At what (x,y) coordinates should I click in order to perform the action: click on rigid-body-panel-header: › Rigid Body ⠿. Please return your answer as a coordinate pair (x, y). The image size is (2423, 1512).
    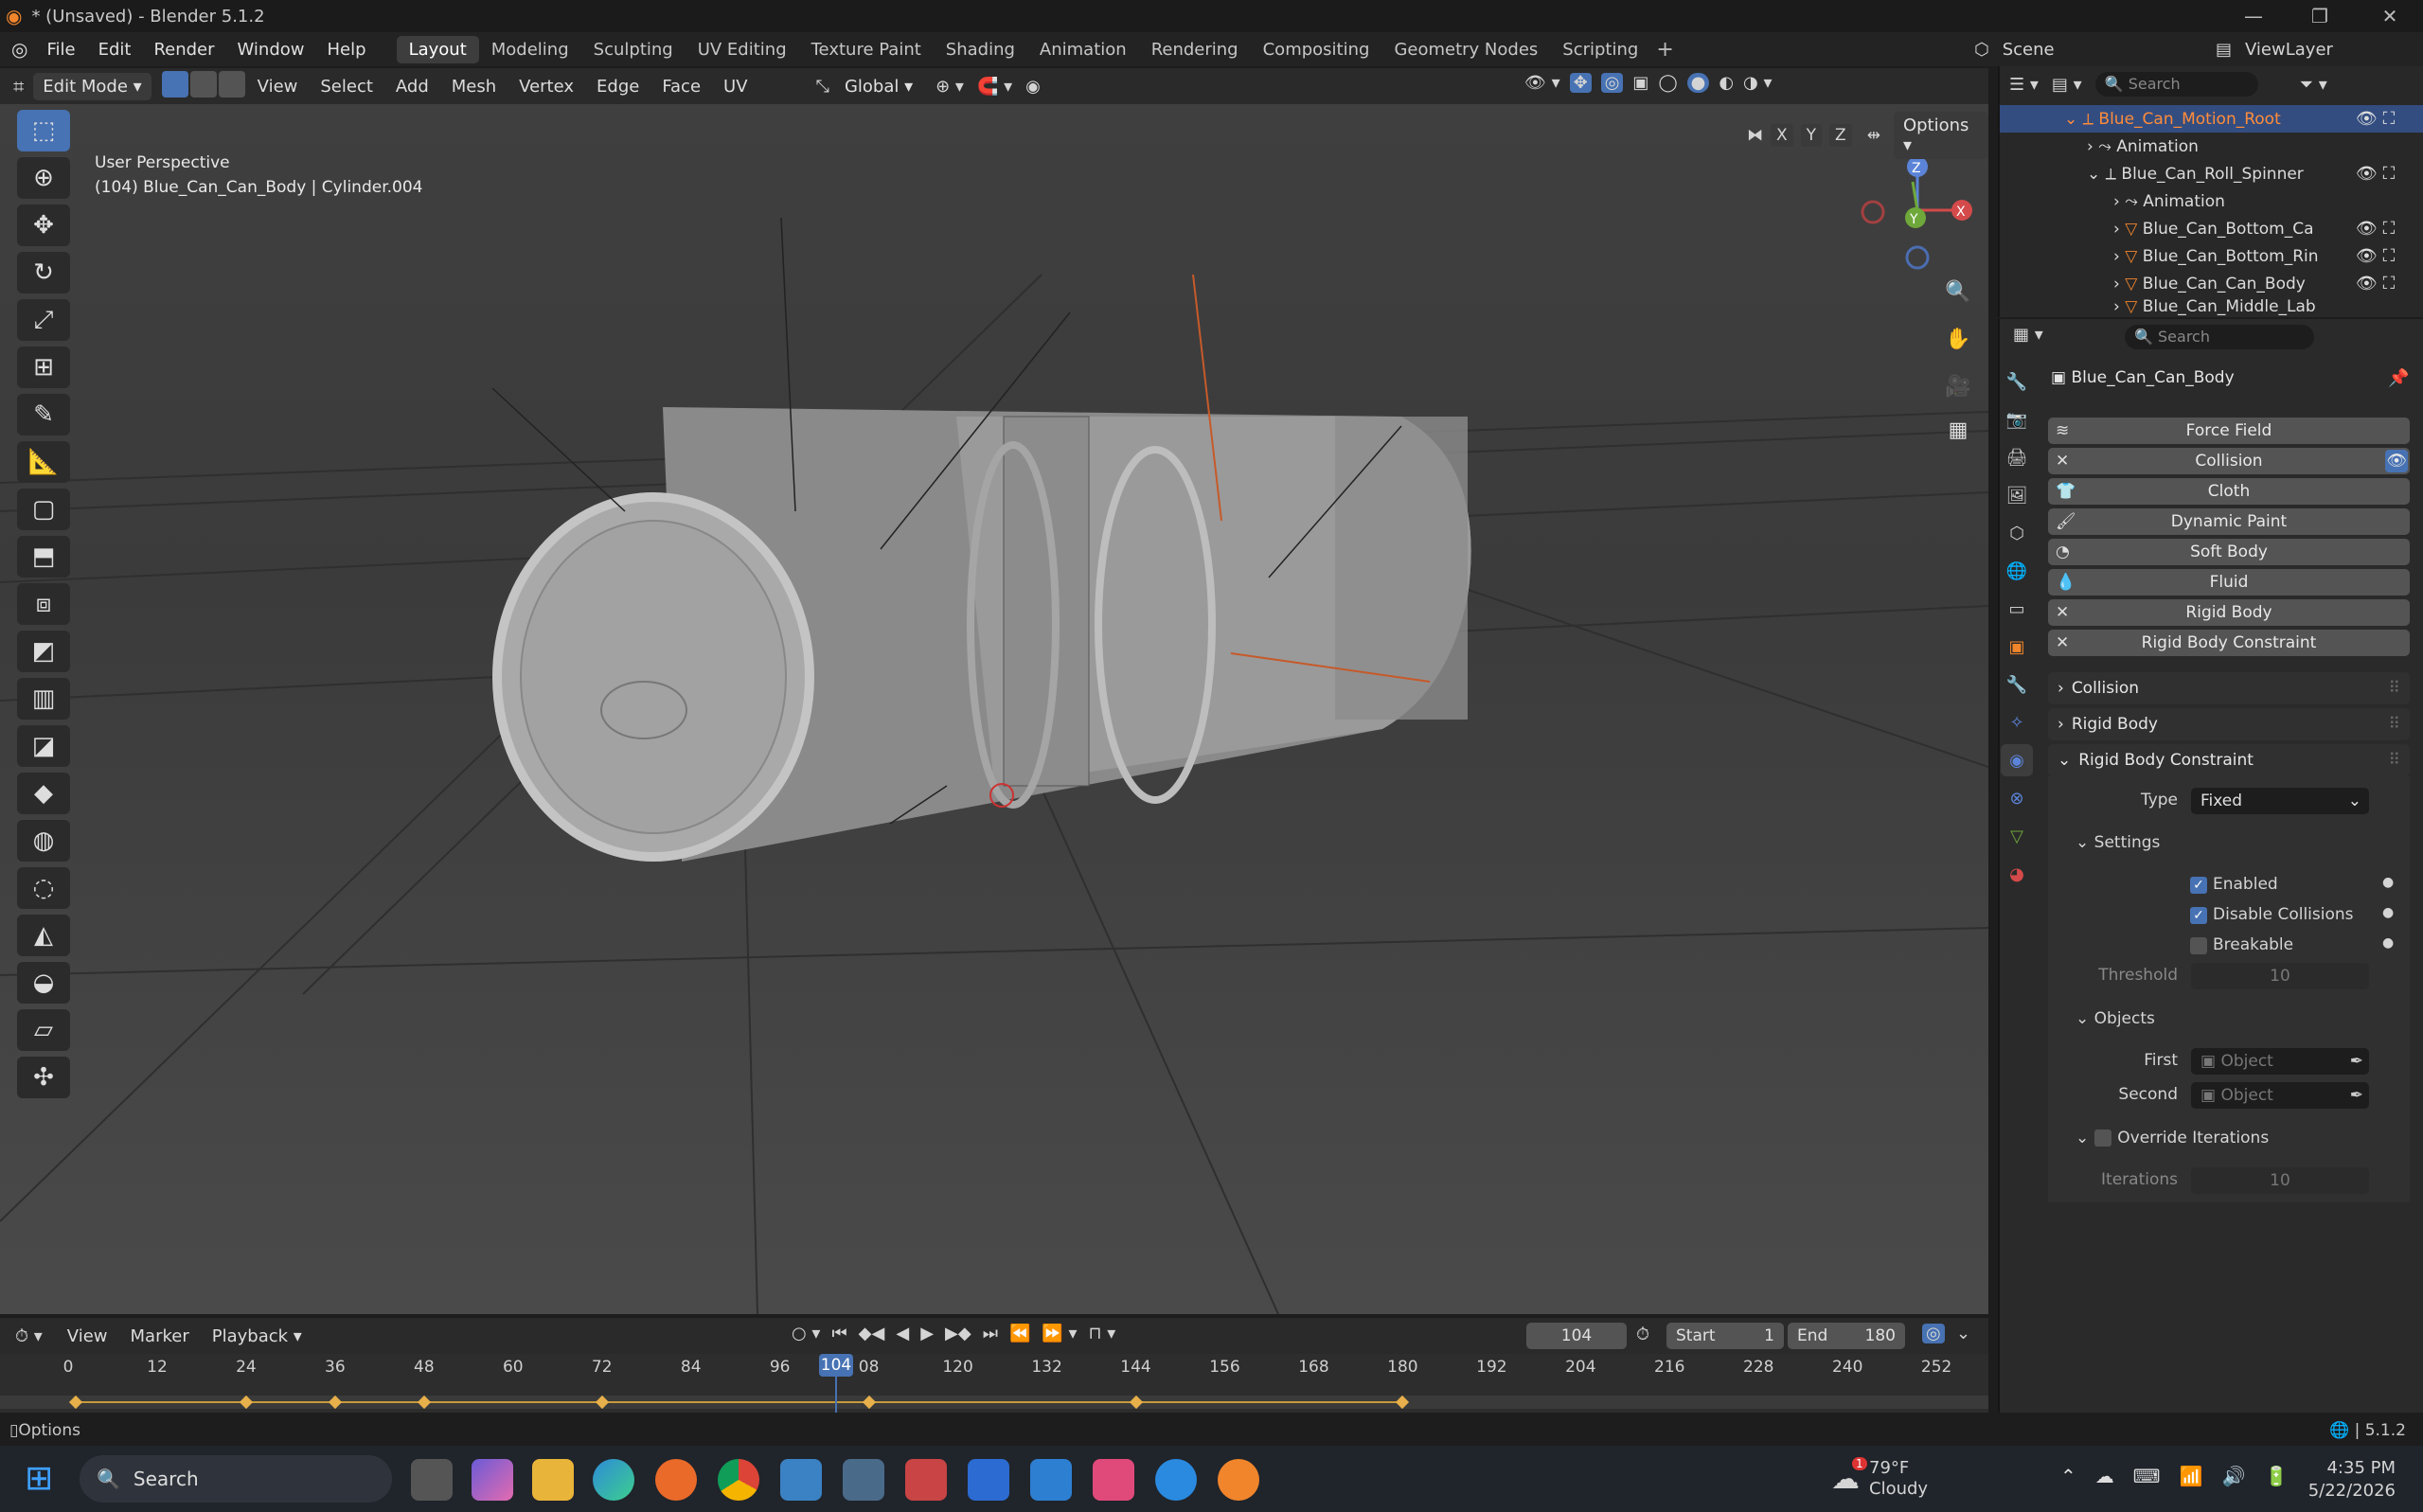
    Looking at the image, I should click on (2229, 724).